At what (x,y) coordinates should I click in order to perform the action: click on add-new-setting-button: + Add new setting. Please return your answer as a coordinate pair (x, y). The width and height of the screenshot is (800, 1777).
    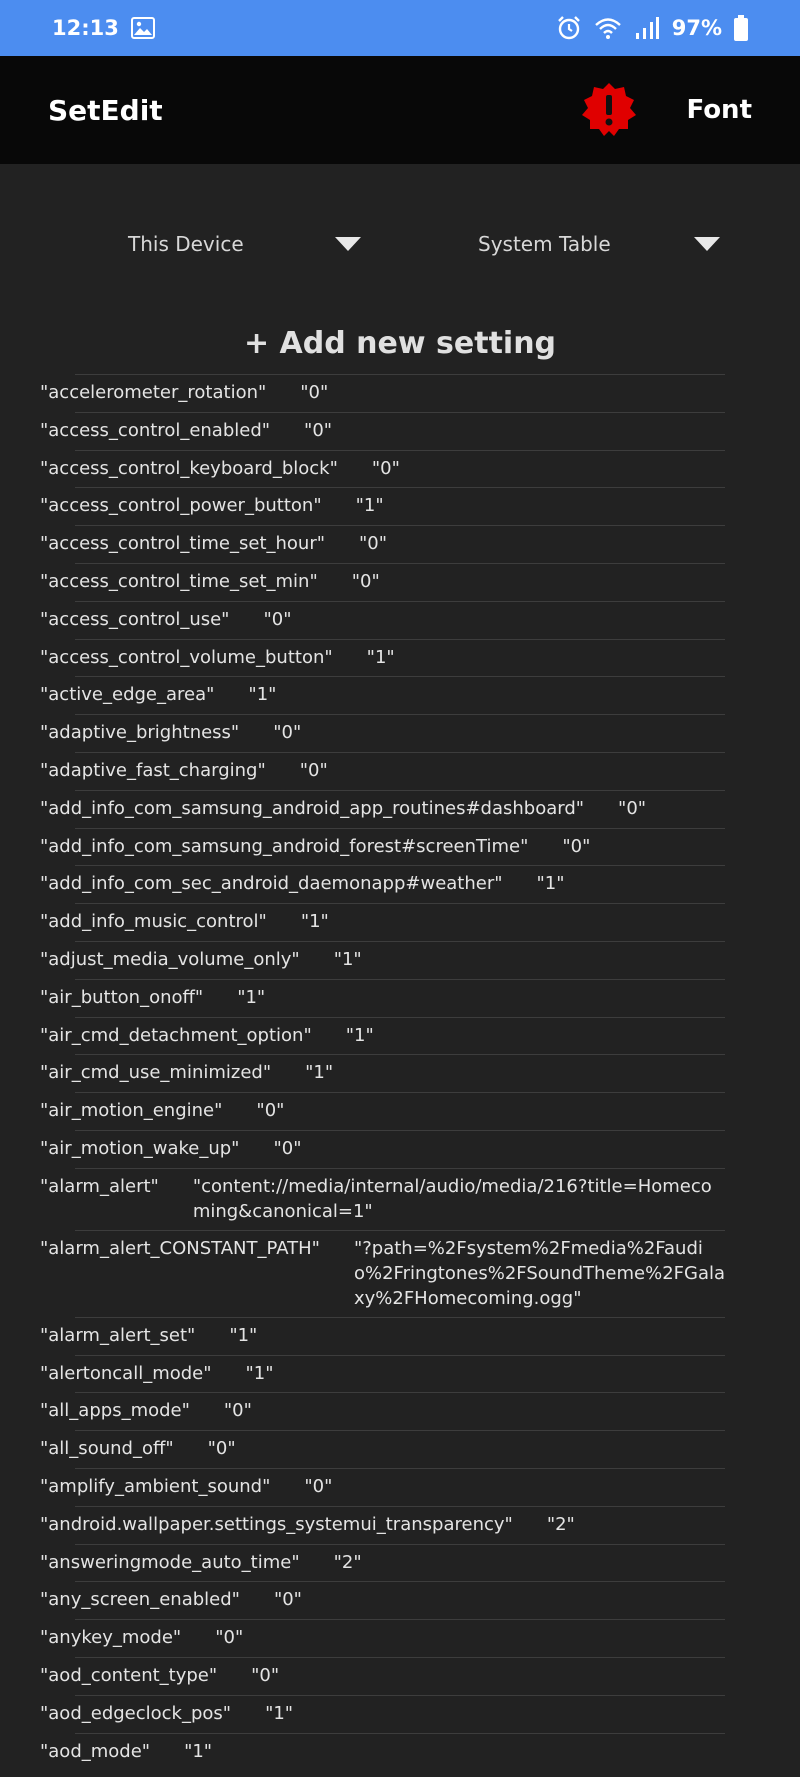
    Looking at the image, I should click on (400, 343).